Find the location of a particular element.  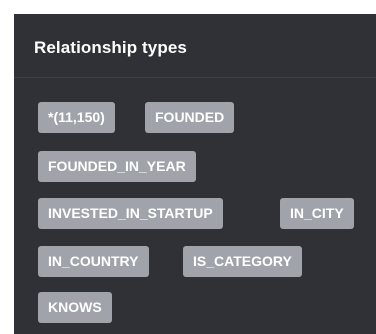

relationship-tag-knows: KNOWS is located at coordinates (75, 307).